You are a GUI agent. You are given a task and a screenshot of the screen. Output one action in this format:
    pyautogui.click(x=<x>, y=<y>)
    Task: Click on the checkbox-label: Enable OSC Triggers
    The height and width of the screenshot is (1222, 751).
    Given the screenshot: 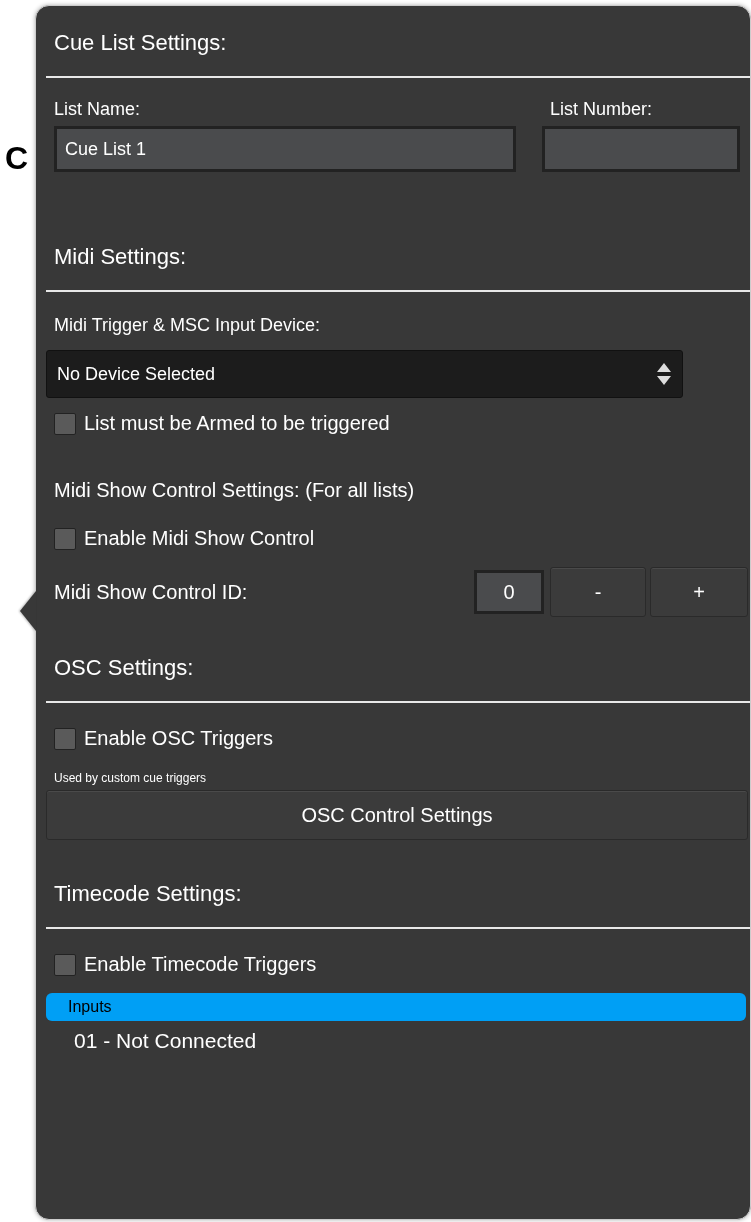 What is the action you would take?
    pyautogui.click(x=178, y=738)
    